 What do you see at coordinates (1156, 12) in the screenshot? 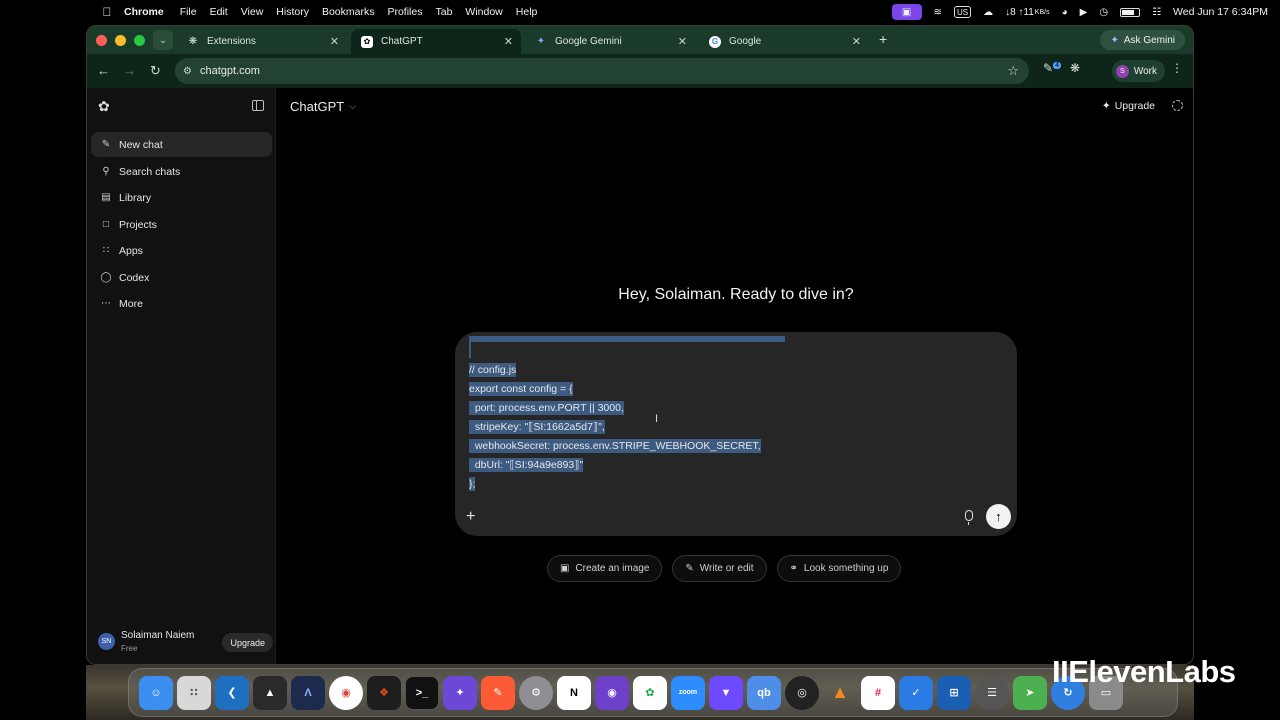
I see `control-center-icon: ☷` at bounding box center [1156, 12].